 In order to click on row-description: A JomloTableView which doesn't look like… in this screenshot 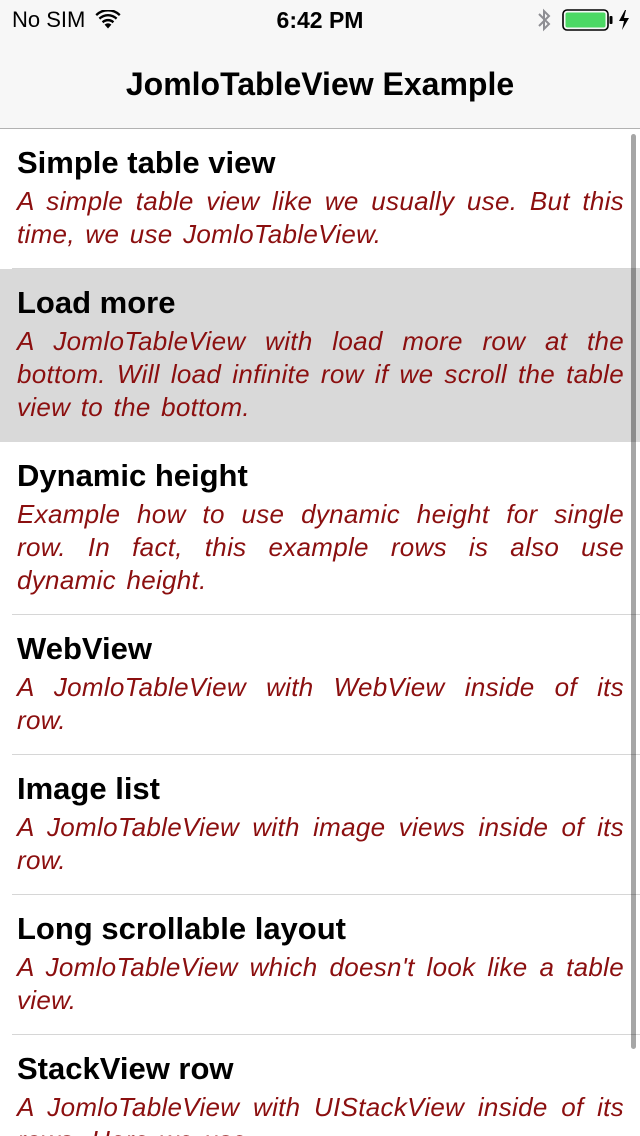, I will do `click(320, 983)`.